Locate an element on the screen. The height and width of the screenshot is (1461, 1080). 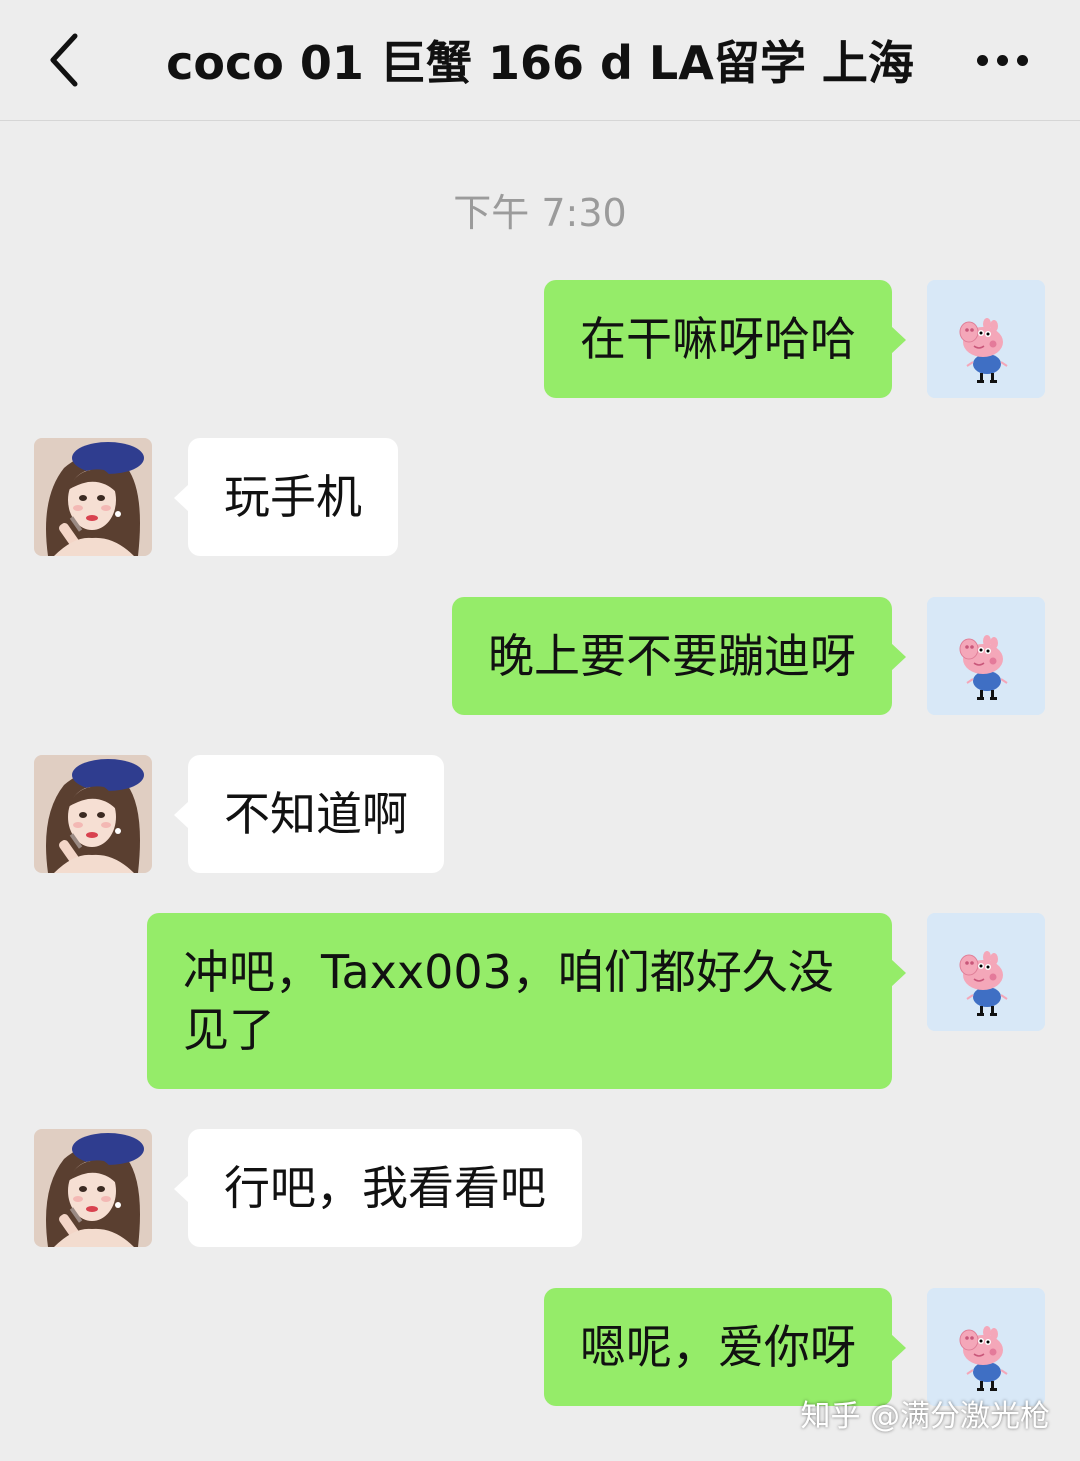
contact-message-bubble: 行吧，我看看吧 is located at coordinates (378, 1188).